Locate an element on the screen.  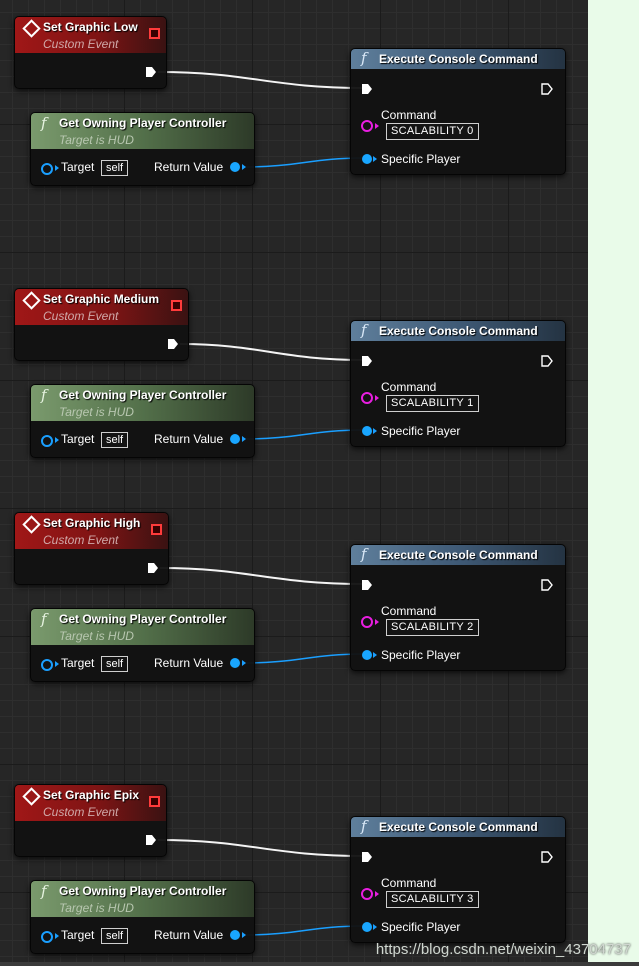
event-node-set-graphic-medium: Set Graphic Medium Custom Event is located at coordinates (101, 324).